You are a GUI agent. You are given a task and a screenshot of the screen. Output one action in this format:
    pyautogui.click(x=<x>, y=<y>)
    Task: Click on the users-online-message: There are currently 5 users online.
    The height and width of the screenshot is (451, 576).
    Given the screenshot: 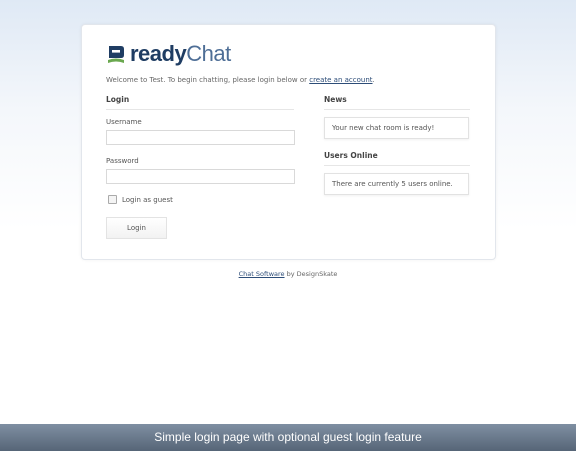 What is the action you would take?
    pyautogui.click(x=396, y=184)
    